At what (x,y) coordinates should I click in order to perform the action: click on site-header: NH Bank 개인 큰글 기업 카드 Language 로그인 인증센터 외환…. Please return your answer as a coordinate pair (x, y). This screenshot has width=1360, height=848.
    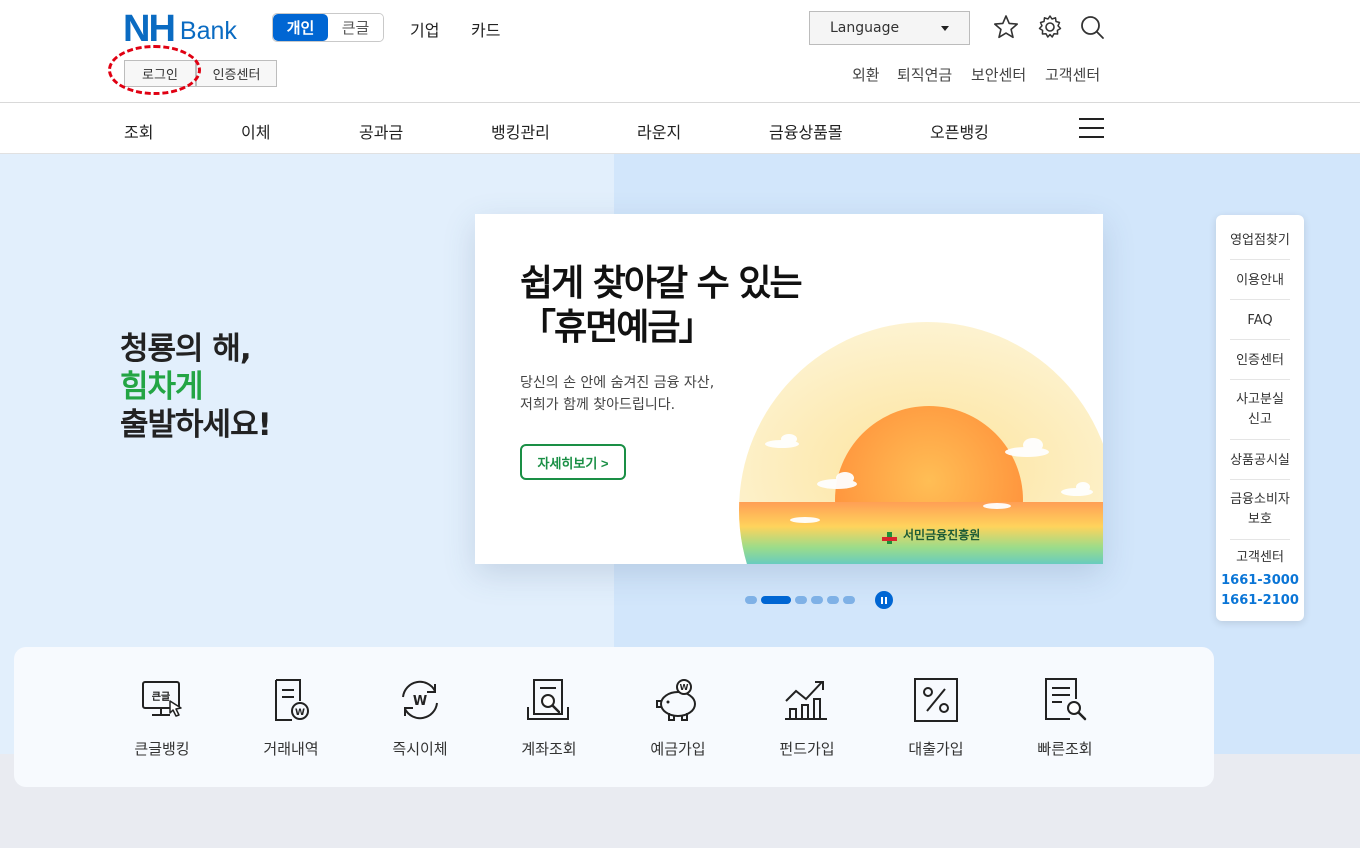
    Looking at the image, I should click on (680, 51).